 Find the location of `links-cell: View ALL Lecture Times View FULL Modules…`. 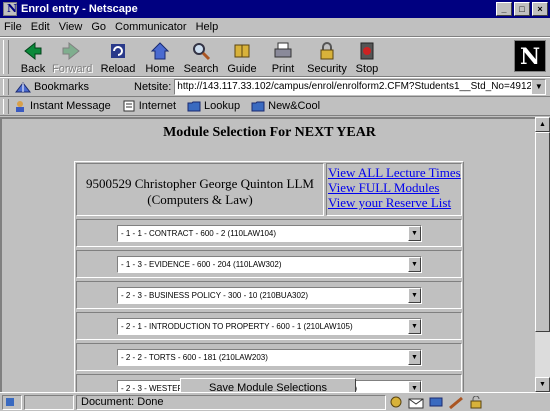

links-cell: View ALL Lecture Times View FULL Modules… is located at coordinates (394, 189).